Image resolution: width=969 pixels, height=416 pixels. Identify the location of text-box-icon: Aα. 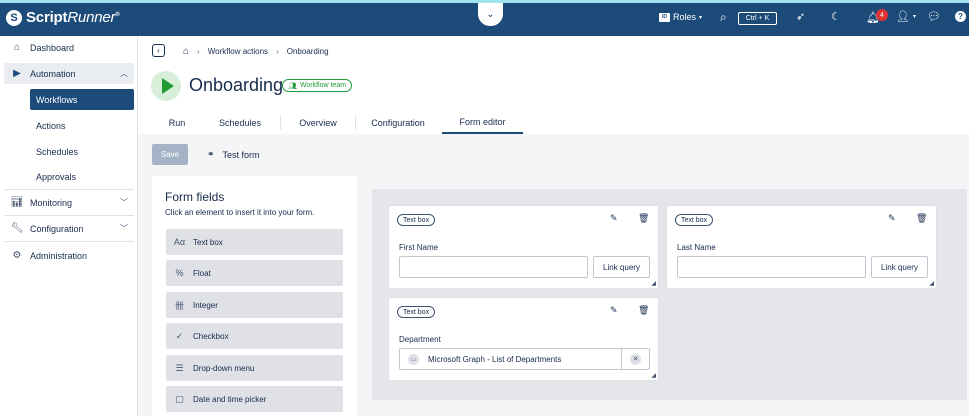
(179, 242).